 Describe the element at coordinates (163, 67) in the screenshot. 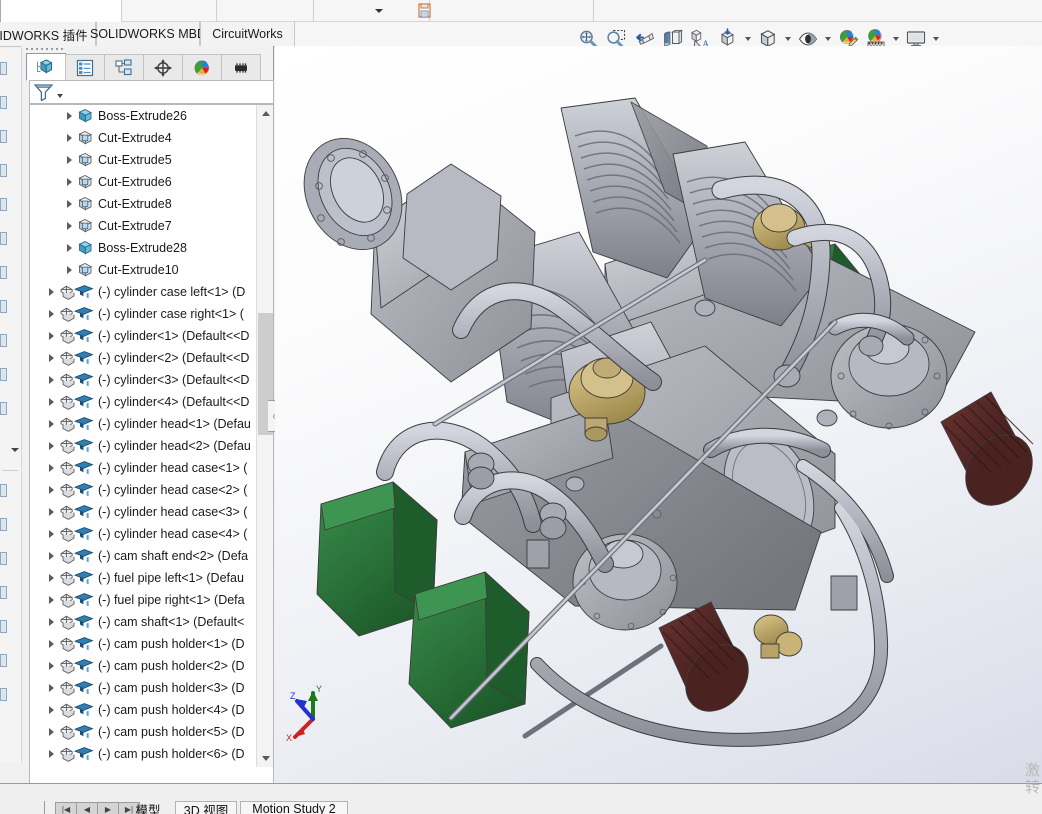

I see `dimxpert-manager-tab` at that location.